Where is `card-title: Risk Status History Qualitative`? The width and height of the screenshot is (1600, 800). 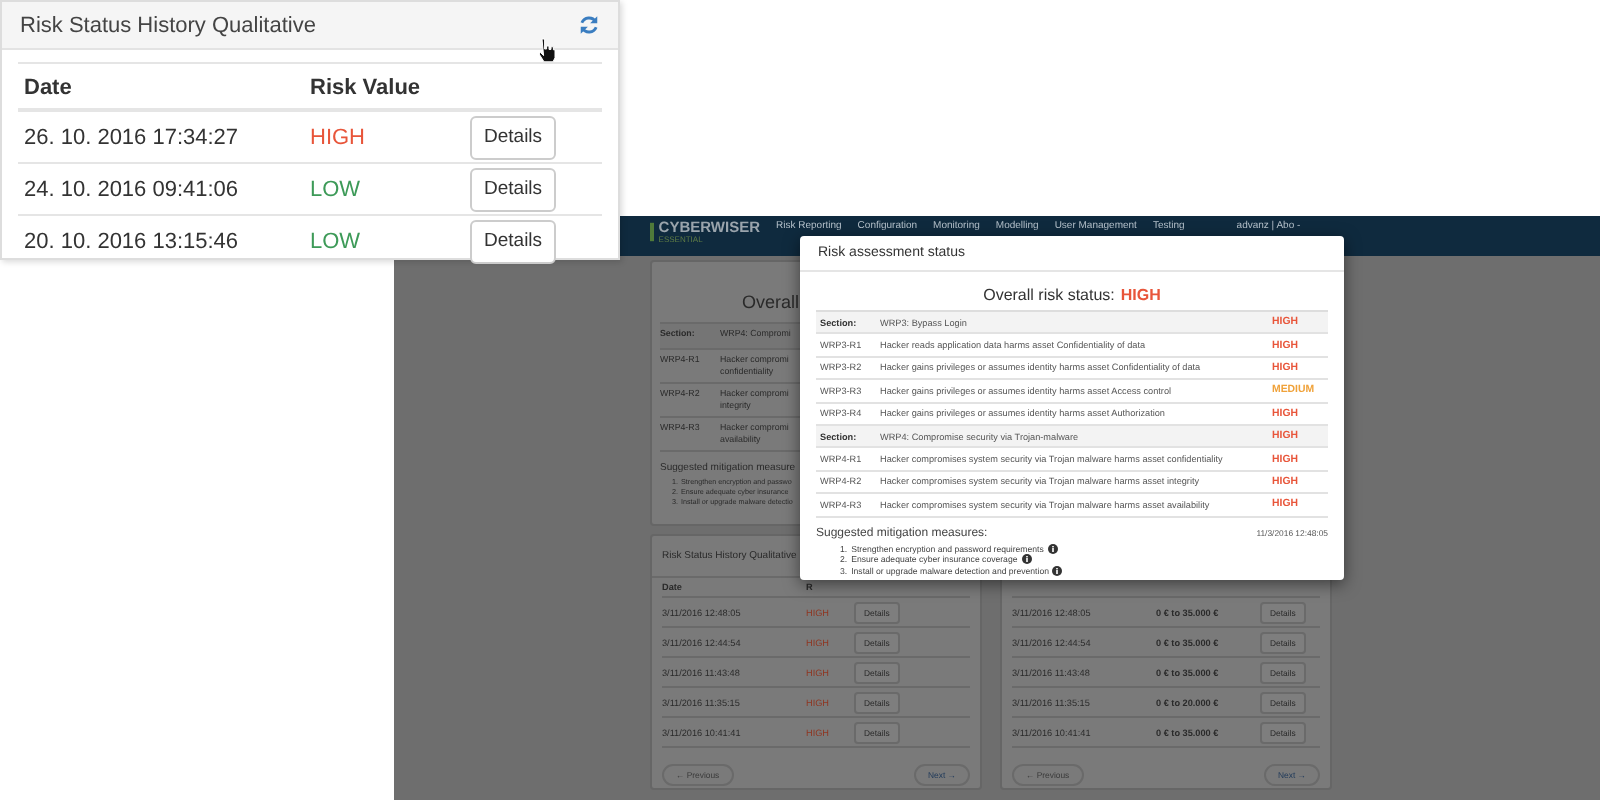 card-title: Risk Status History Qualitative is located at coordinates (169, 25).